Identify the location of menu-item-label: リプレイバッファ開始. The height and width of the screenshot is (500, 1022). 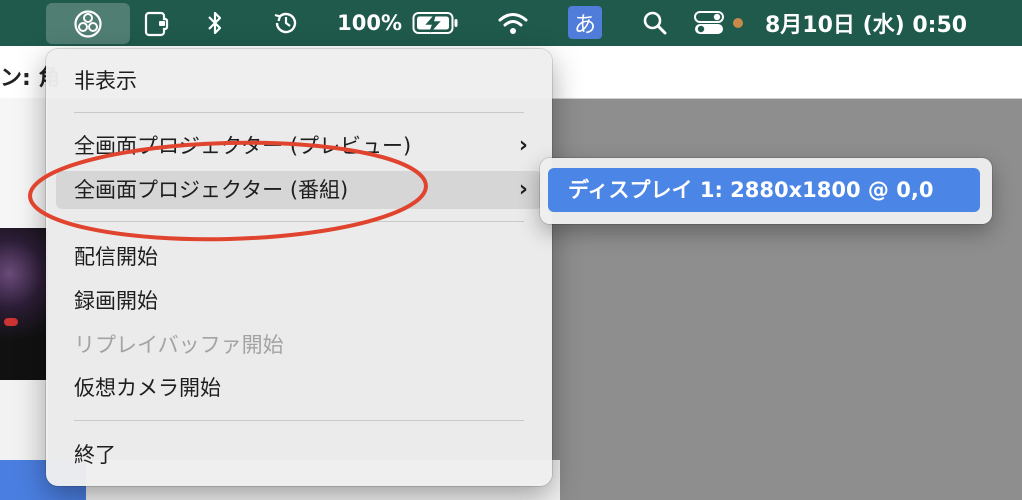
(179, 345).